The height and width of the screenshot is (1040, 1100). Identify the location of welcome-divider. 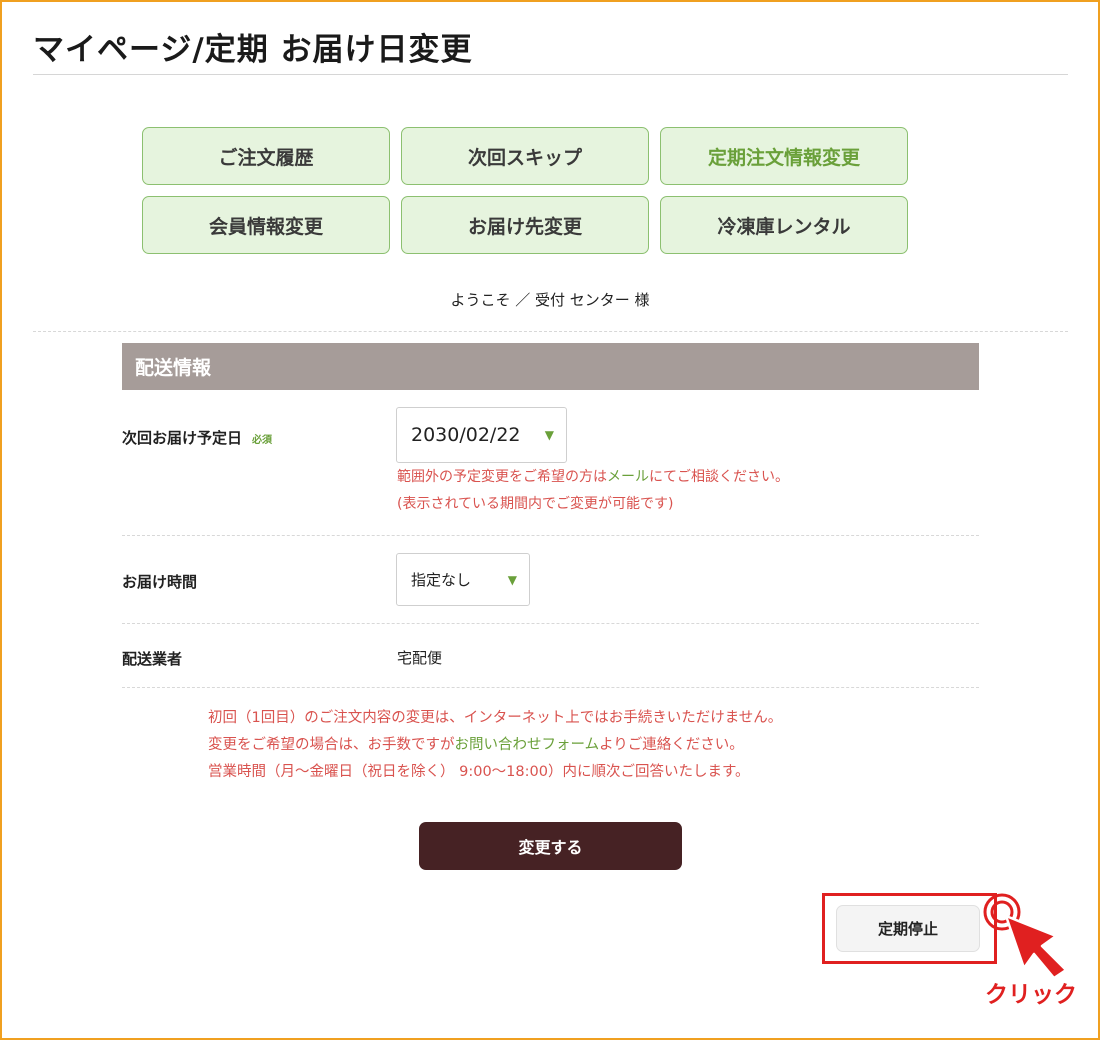
(550, 331).